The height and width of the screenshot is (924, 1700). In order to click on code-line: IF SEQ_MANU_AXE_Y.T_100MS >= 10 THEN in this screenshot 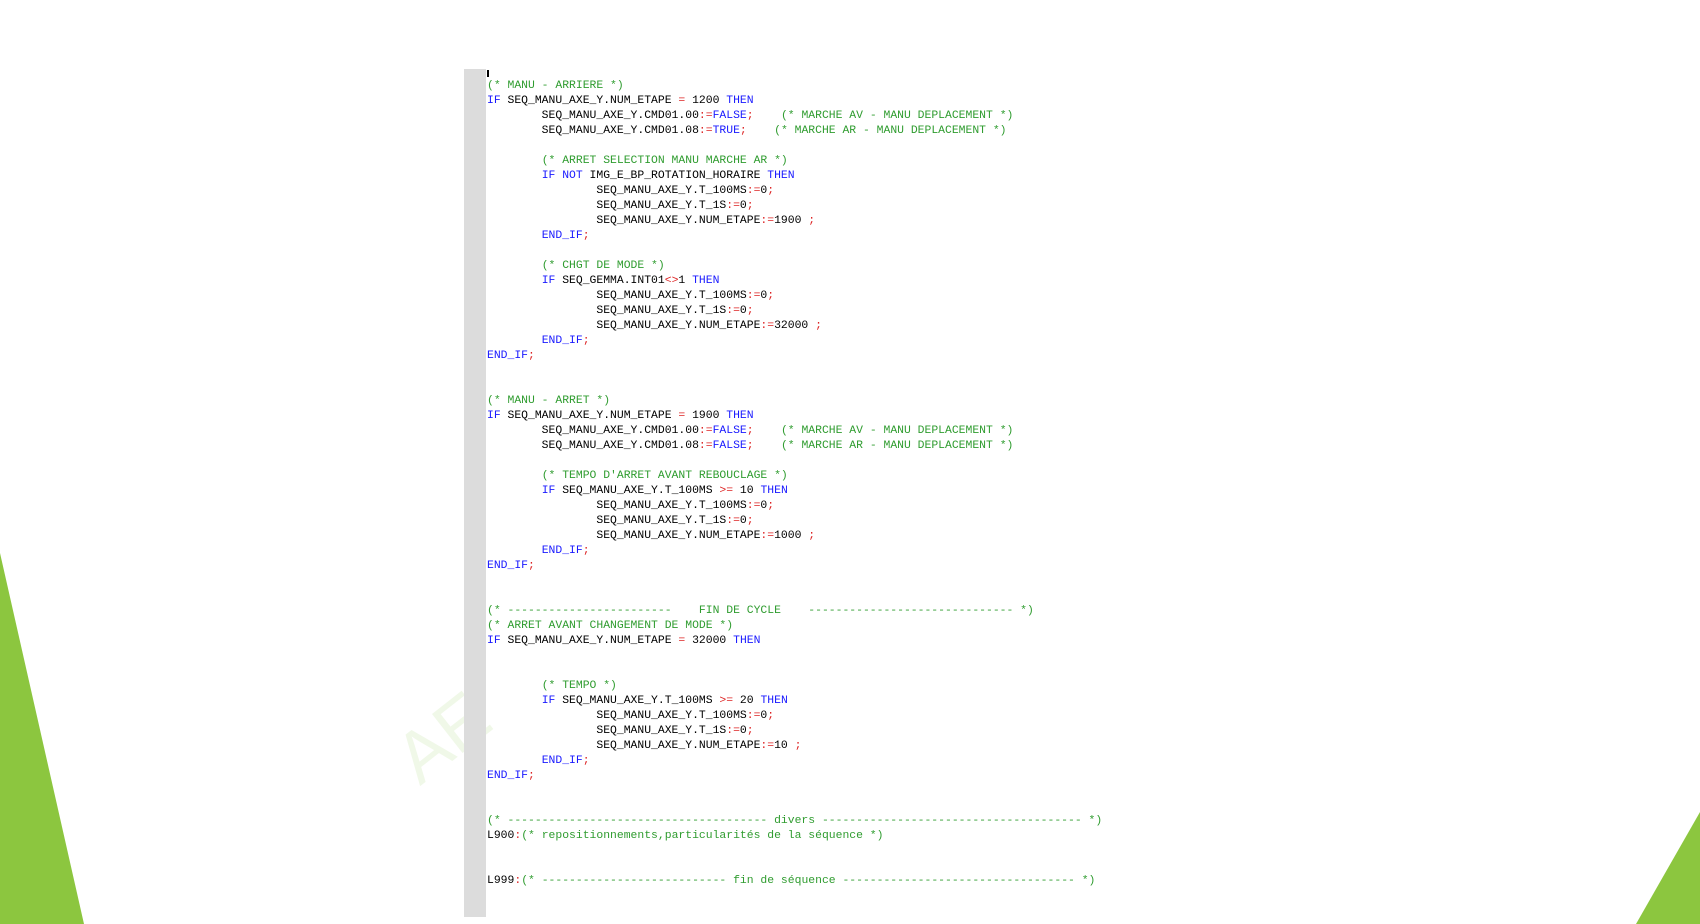, I will do `click(794, 491)`.